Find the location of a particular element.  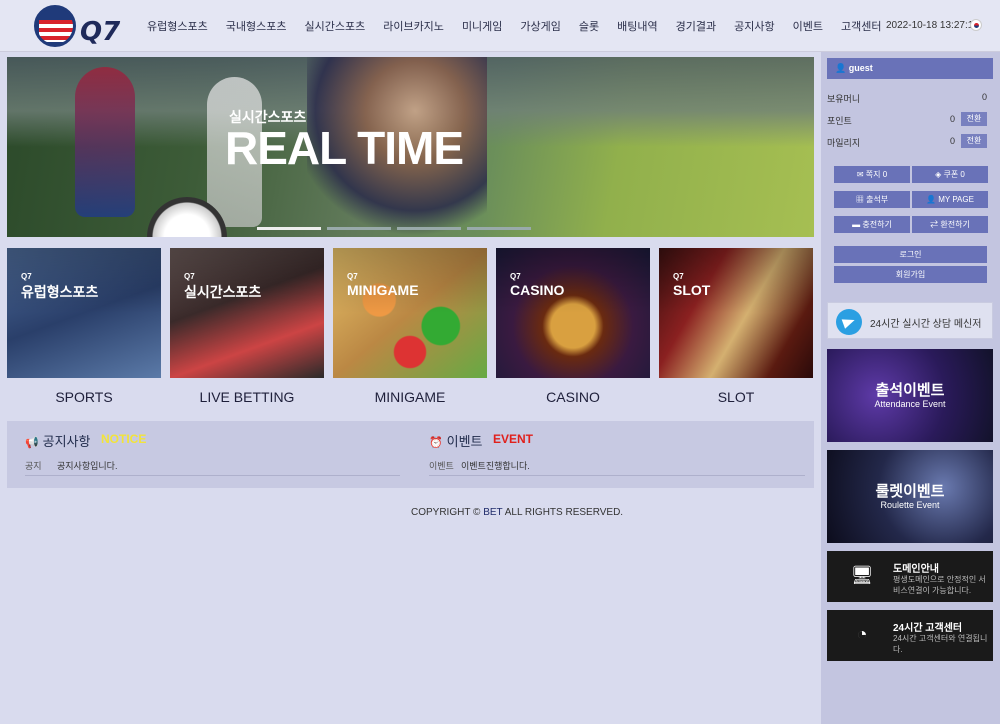

telegram-icon is located at coordinates (849, 322).